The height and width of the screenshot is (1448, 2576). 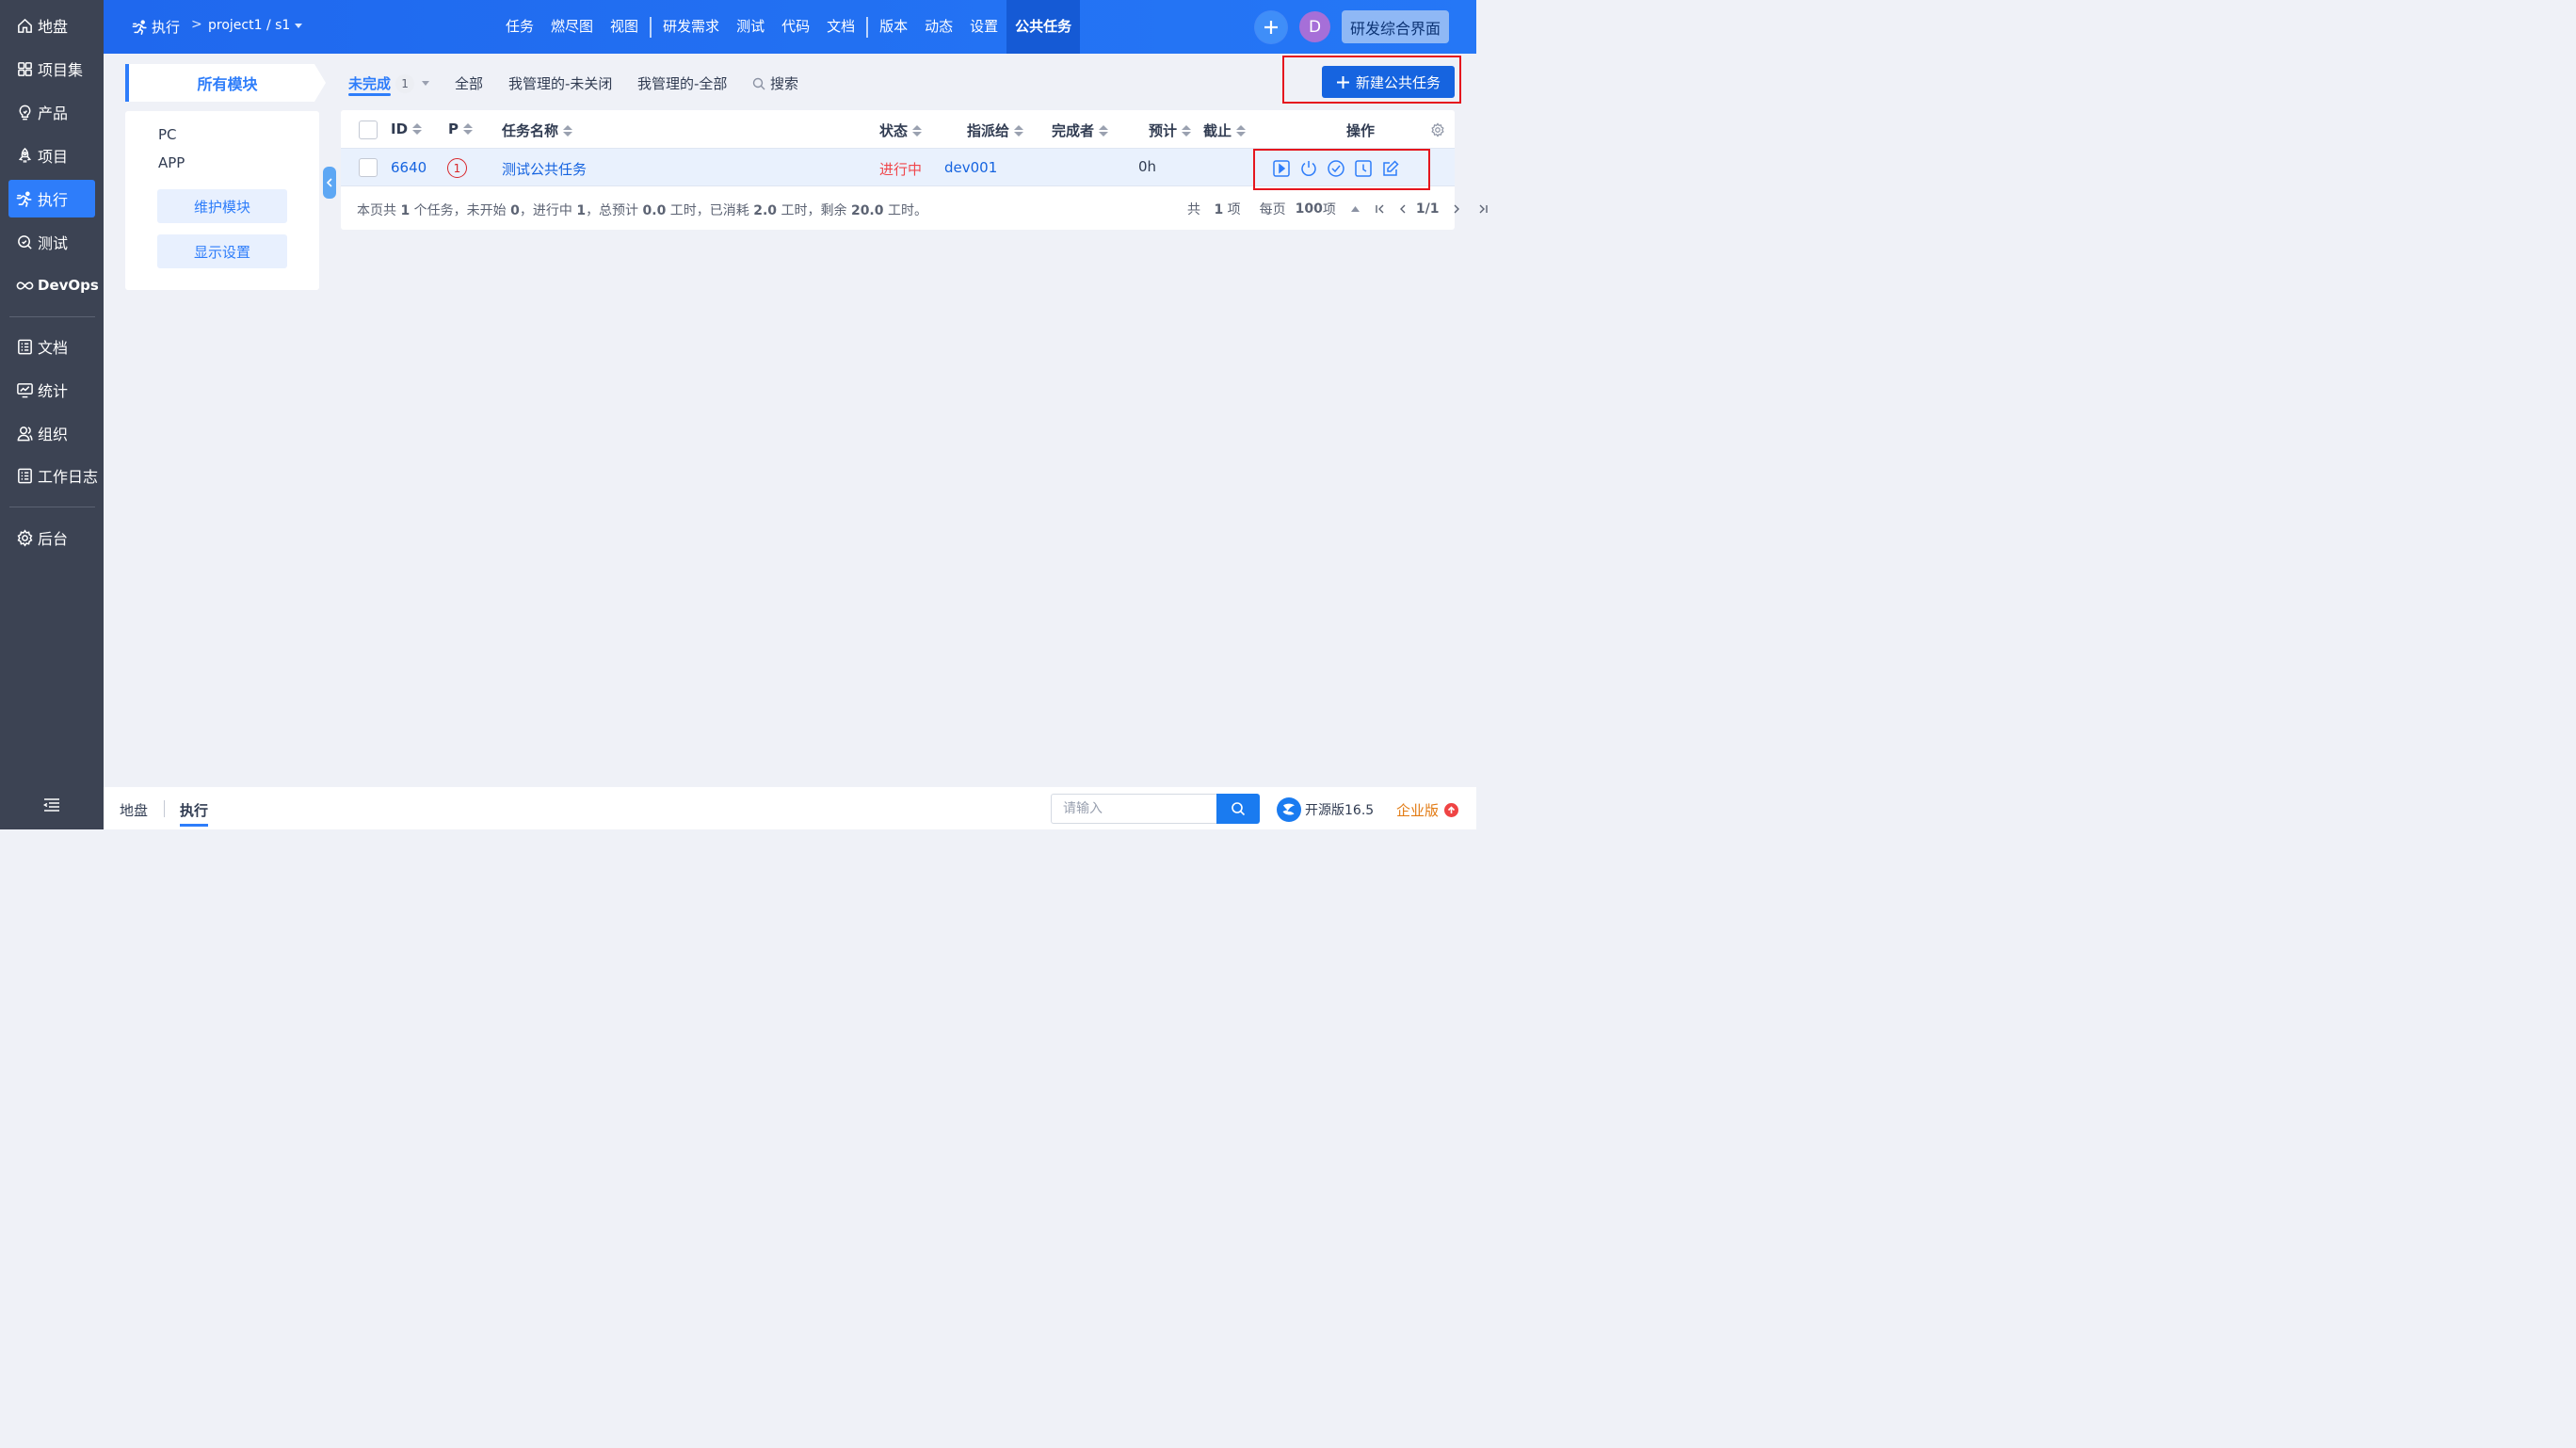 I want to click on footer-search-input, so click(x=1134, y=809).